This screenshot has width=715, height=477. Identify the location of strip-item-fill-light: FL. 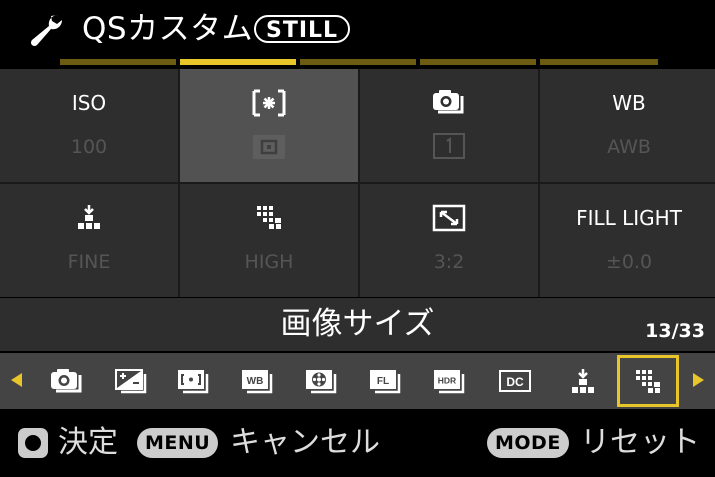
(385, 381).